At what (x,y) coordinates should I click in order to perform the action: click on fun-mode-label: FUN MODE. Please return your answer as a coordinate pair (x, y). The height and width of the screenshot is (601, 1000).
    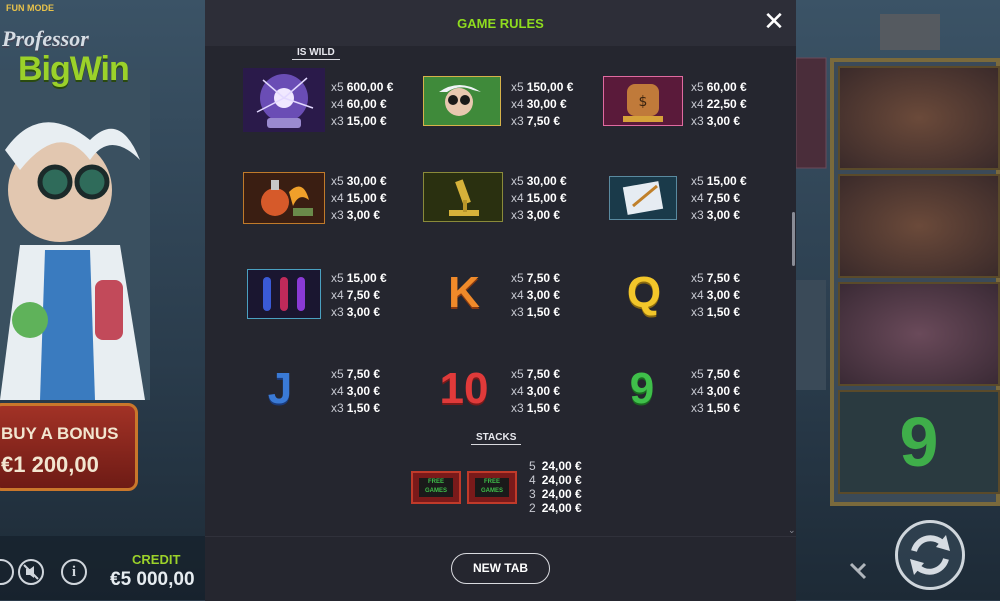
    Looking at the image, I should click on (30, 8).